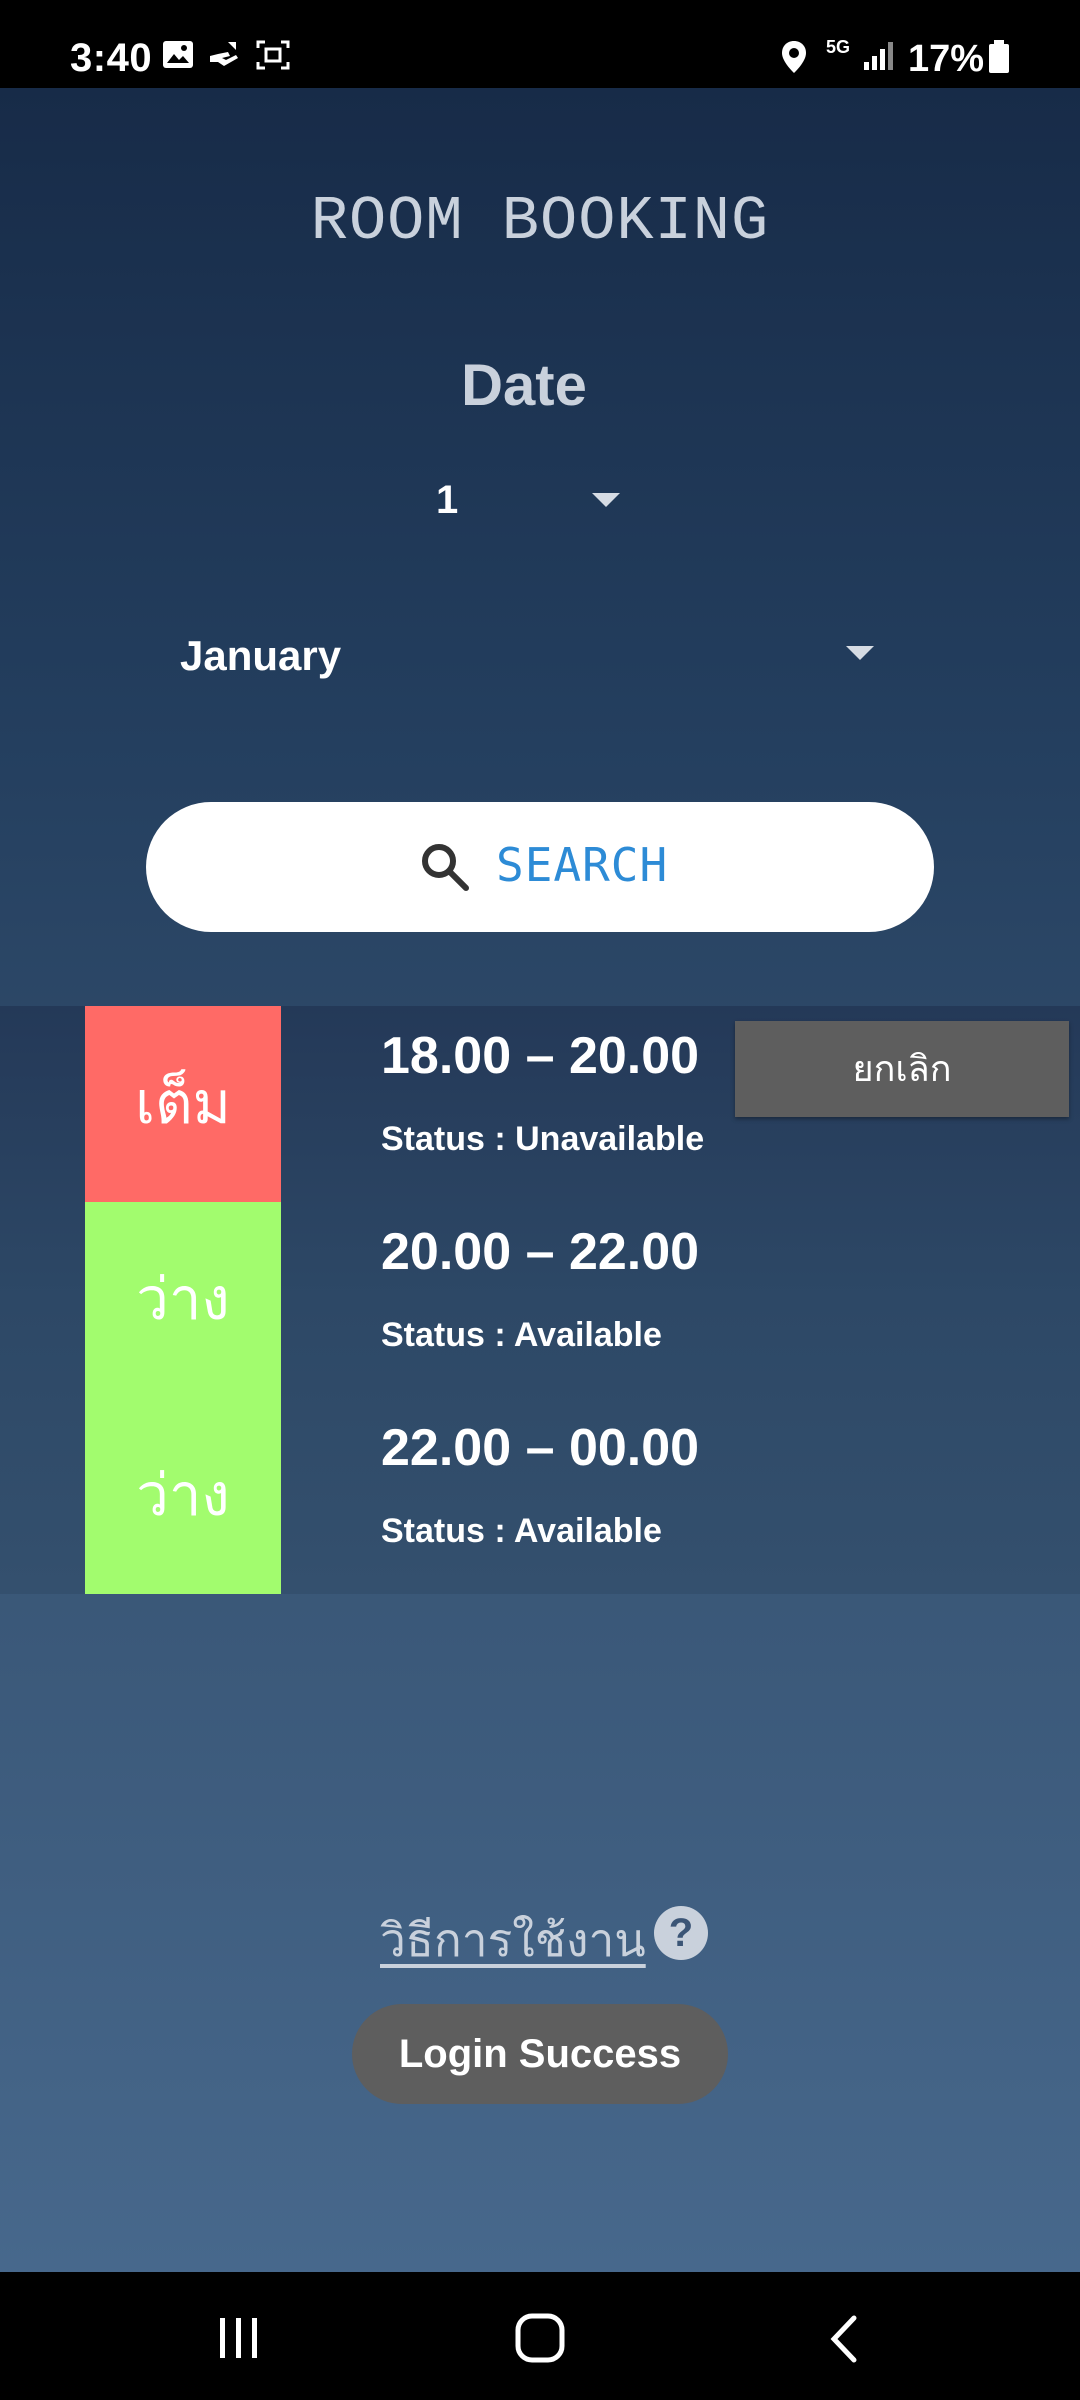  What do you see at coordinates (183, 1104) in the screenshot?
I see `slot-badge: เต็ม` at bounding box center [183, 1104].